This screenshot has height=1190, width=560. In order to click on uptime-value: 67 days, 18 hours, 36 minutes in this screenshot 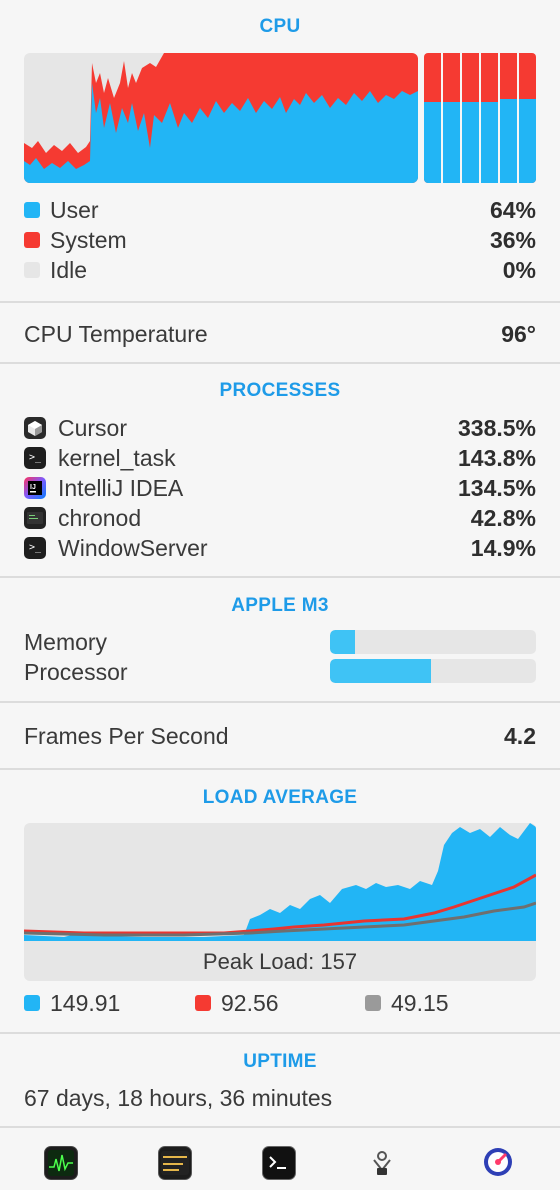, I will do `click(178, 1098)`.